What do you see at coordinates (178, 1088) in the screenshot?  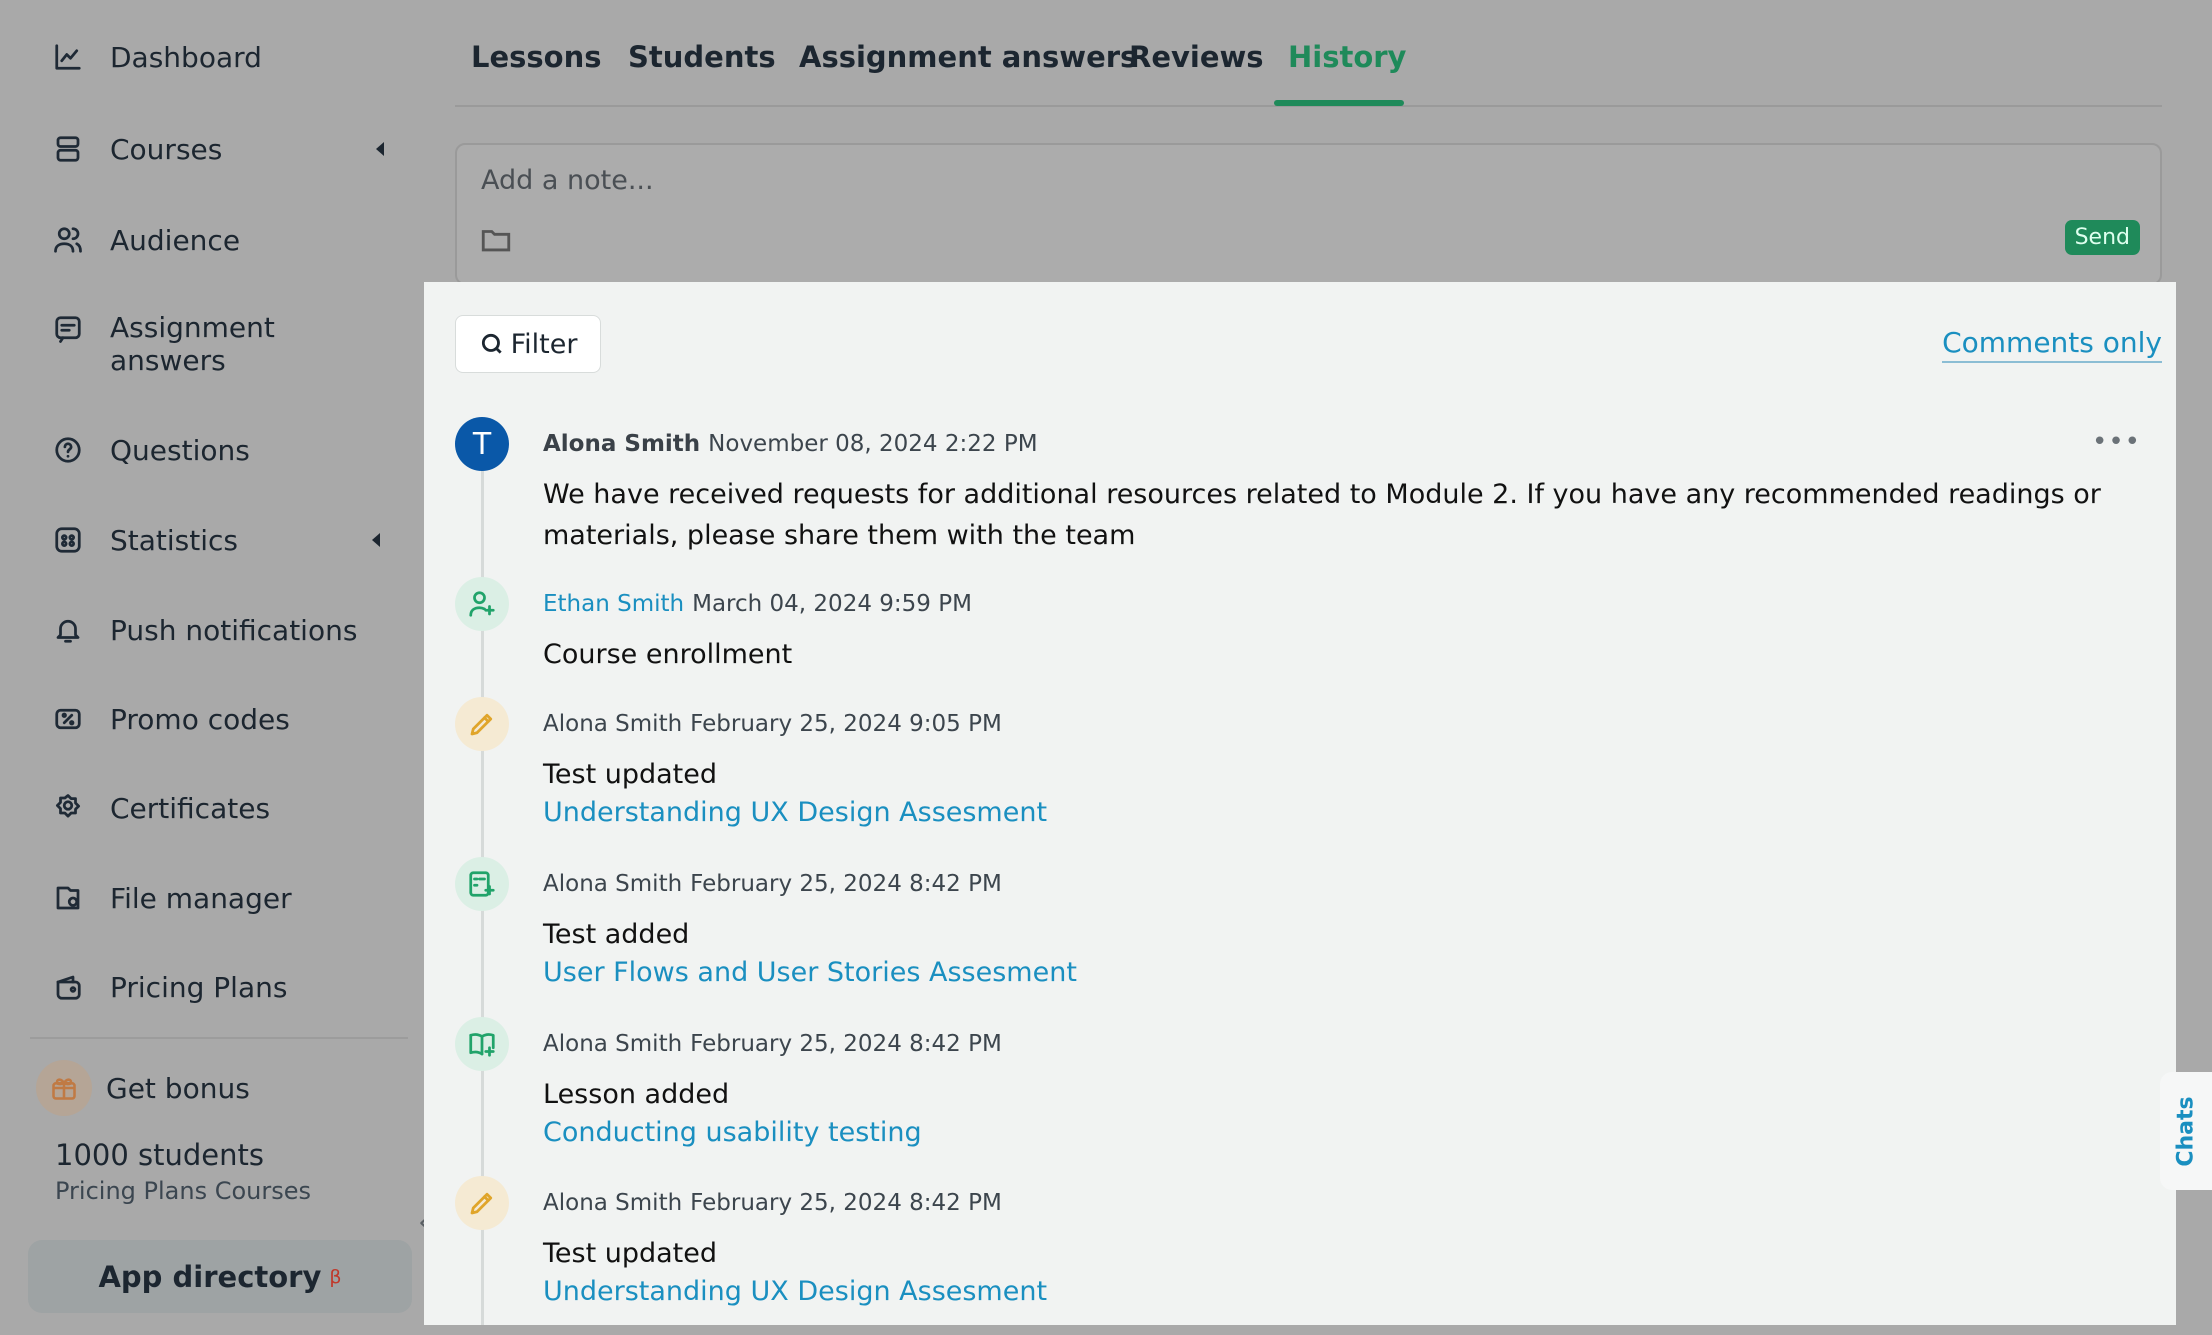 I see `get-bonus-label: Get bonus` at bounding box center [178, 1088].